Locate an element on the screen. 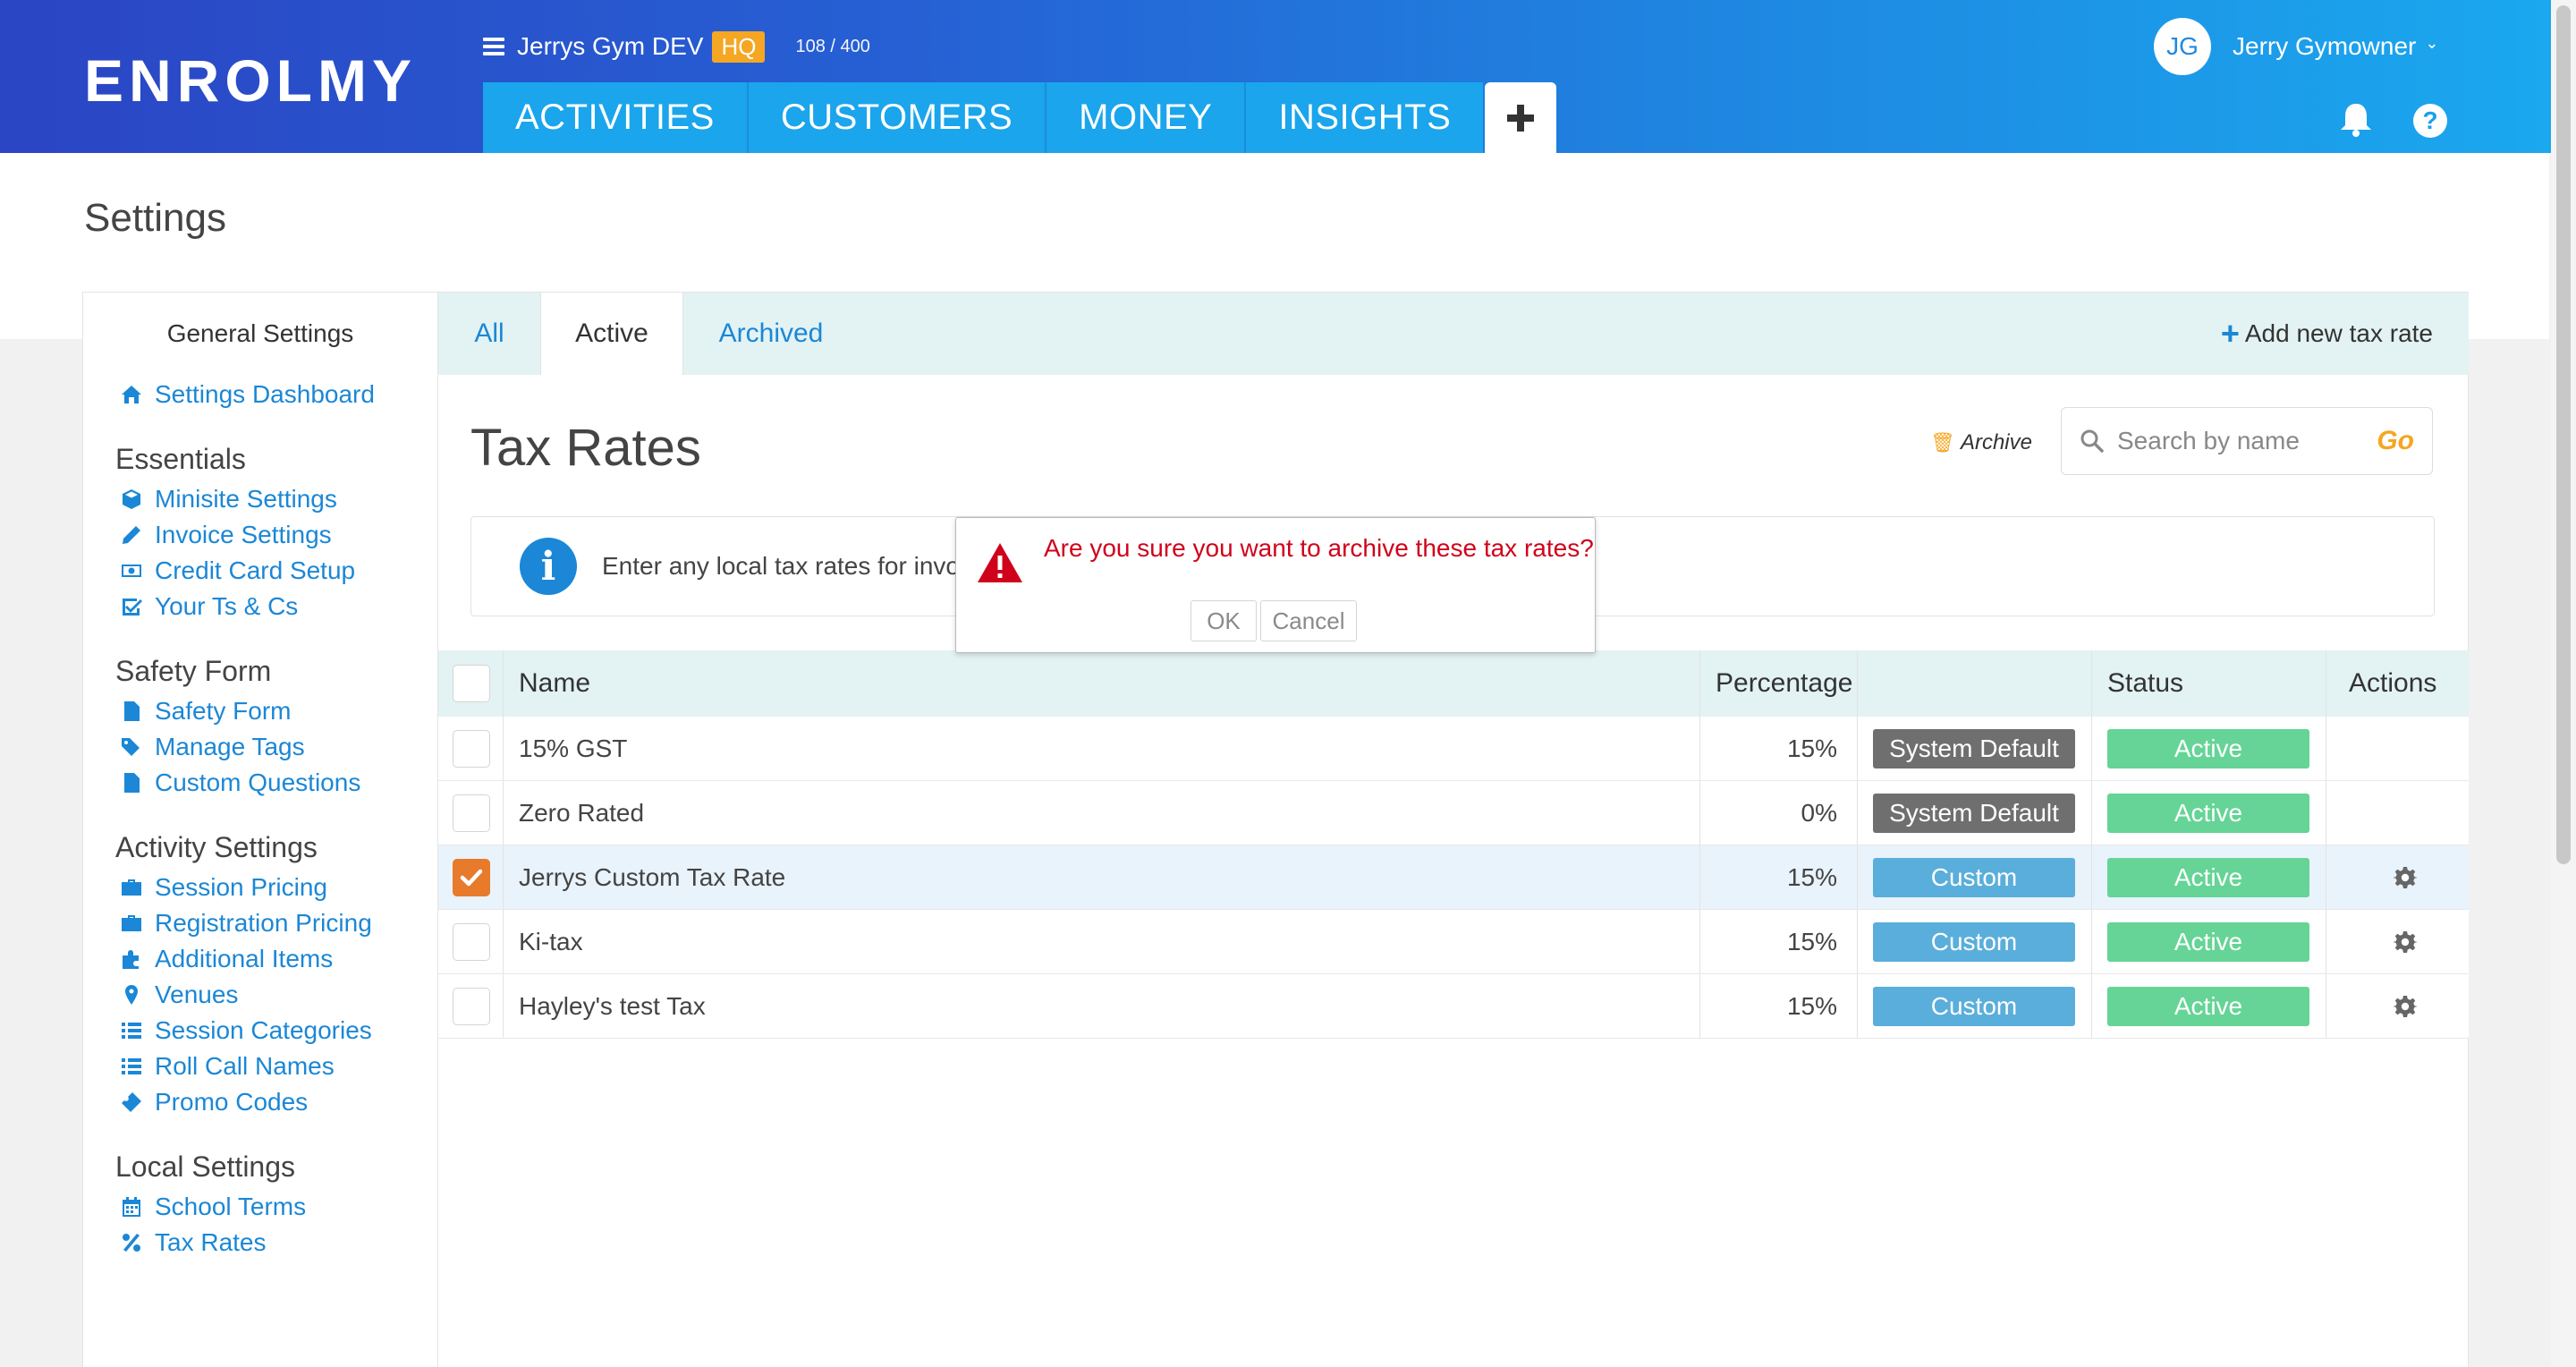 This screenshot has height=1367, width=2576. sidebar-item-minisite-settings: Minisite Settings is located at coordinates (278, 499).